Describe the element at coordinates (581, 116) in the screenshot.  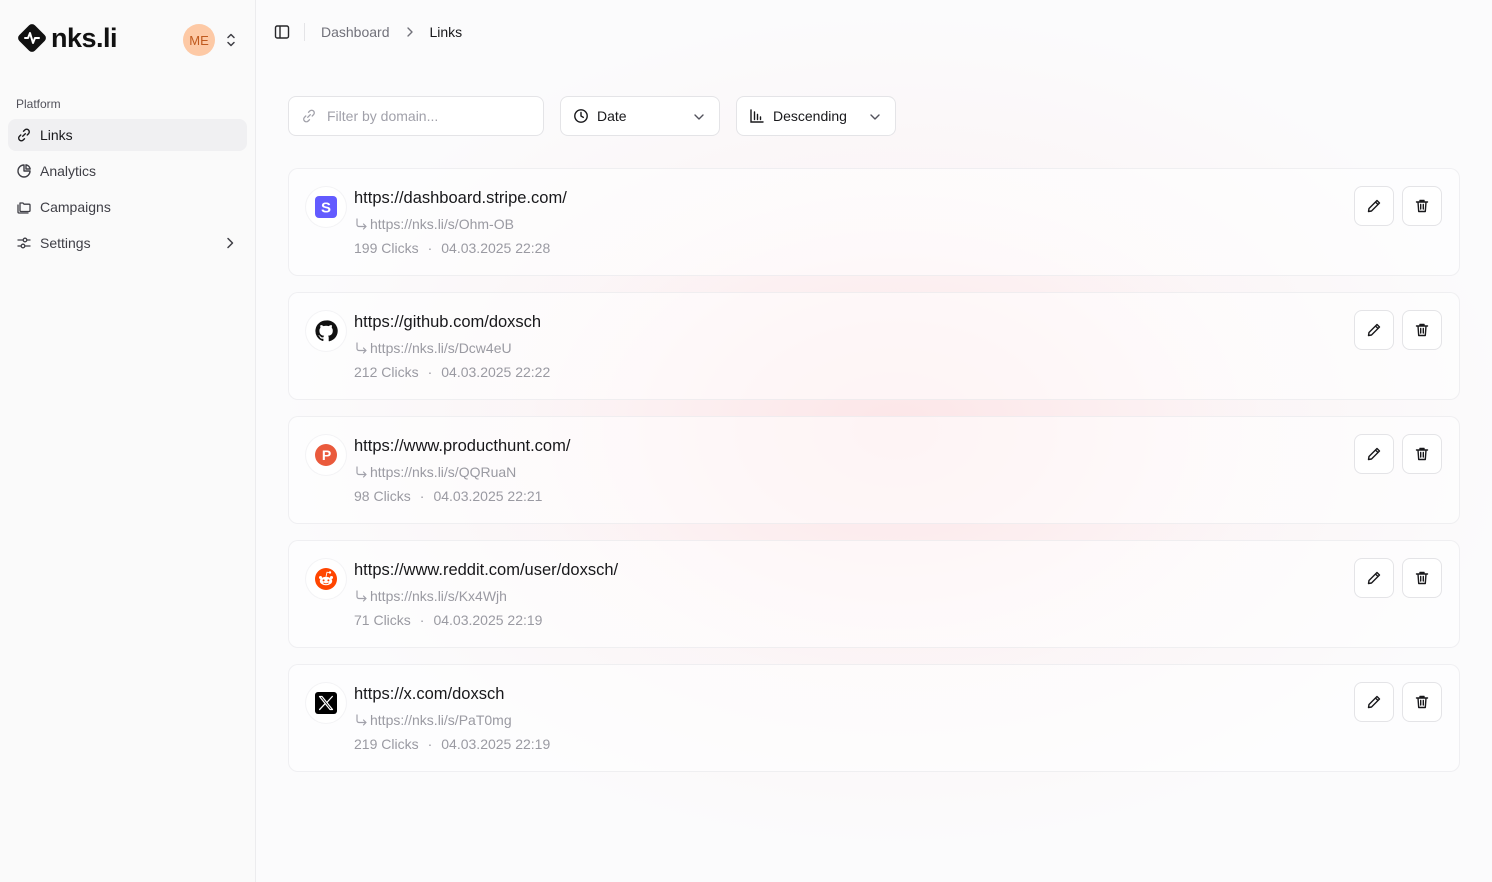
I see `clock-icon` at that location.